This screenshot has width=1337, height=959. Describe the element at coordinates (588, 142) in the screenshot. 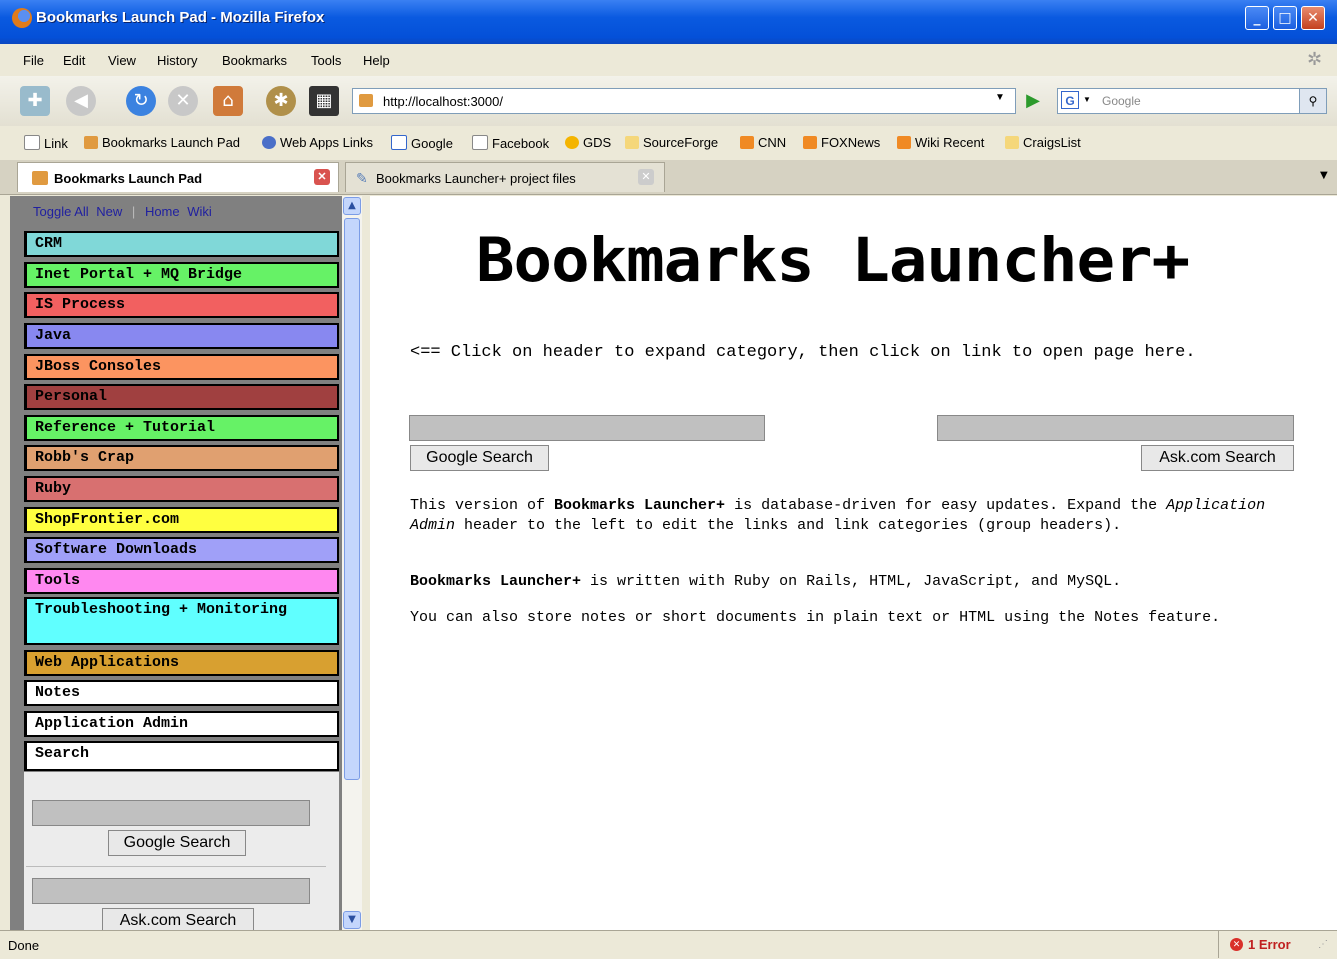

I see `bookmark-gds: GDS` at that location.